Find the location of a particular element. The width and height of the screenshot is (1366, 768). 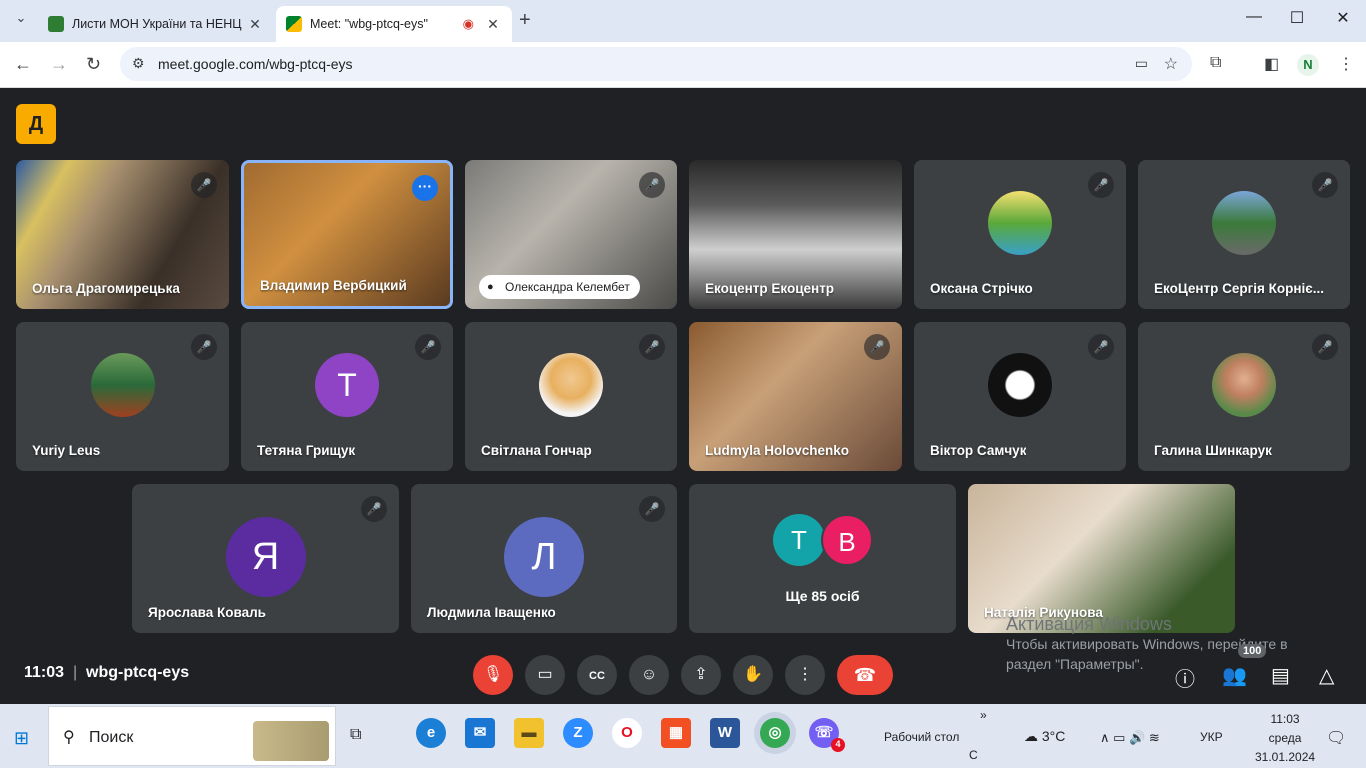

mic-off-icon: 🎙 is located at coordinates (493, 674).